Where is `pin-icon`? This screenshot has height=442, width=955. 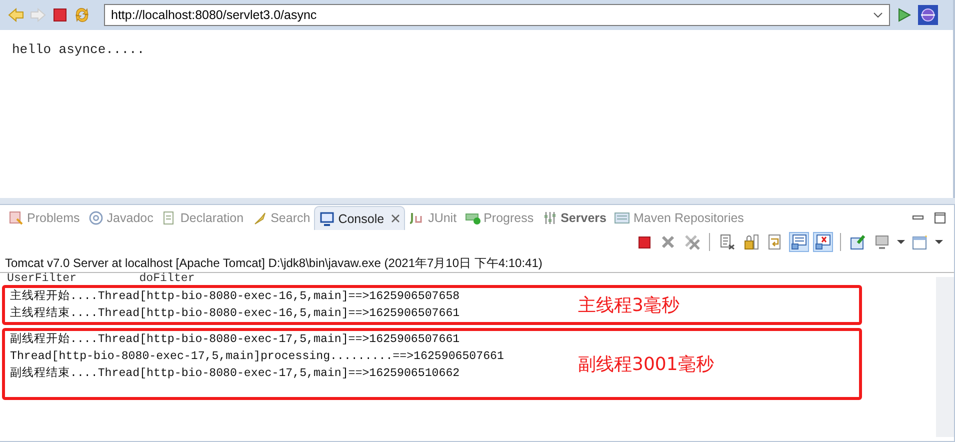 pin-icon is located at coordinates (858, 242).